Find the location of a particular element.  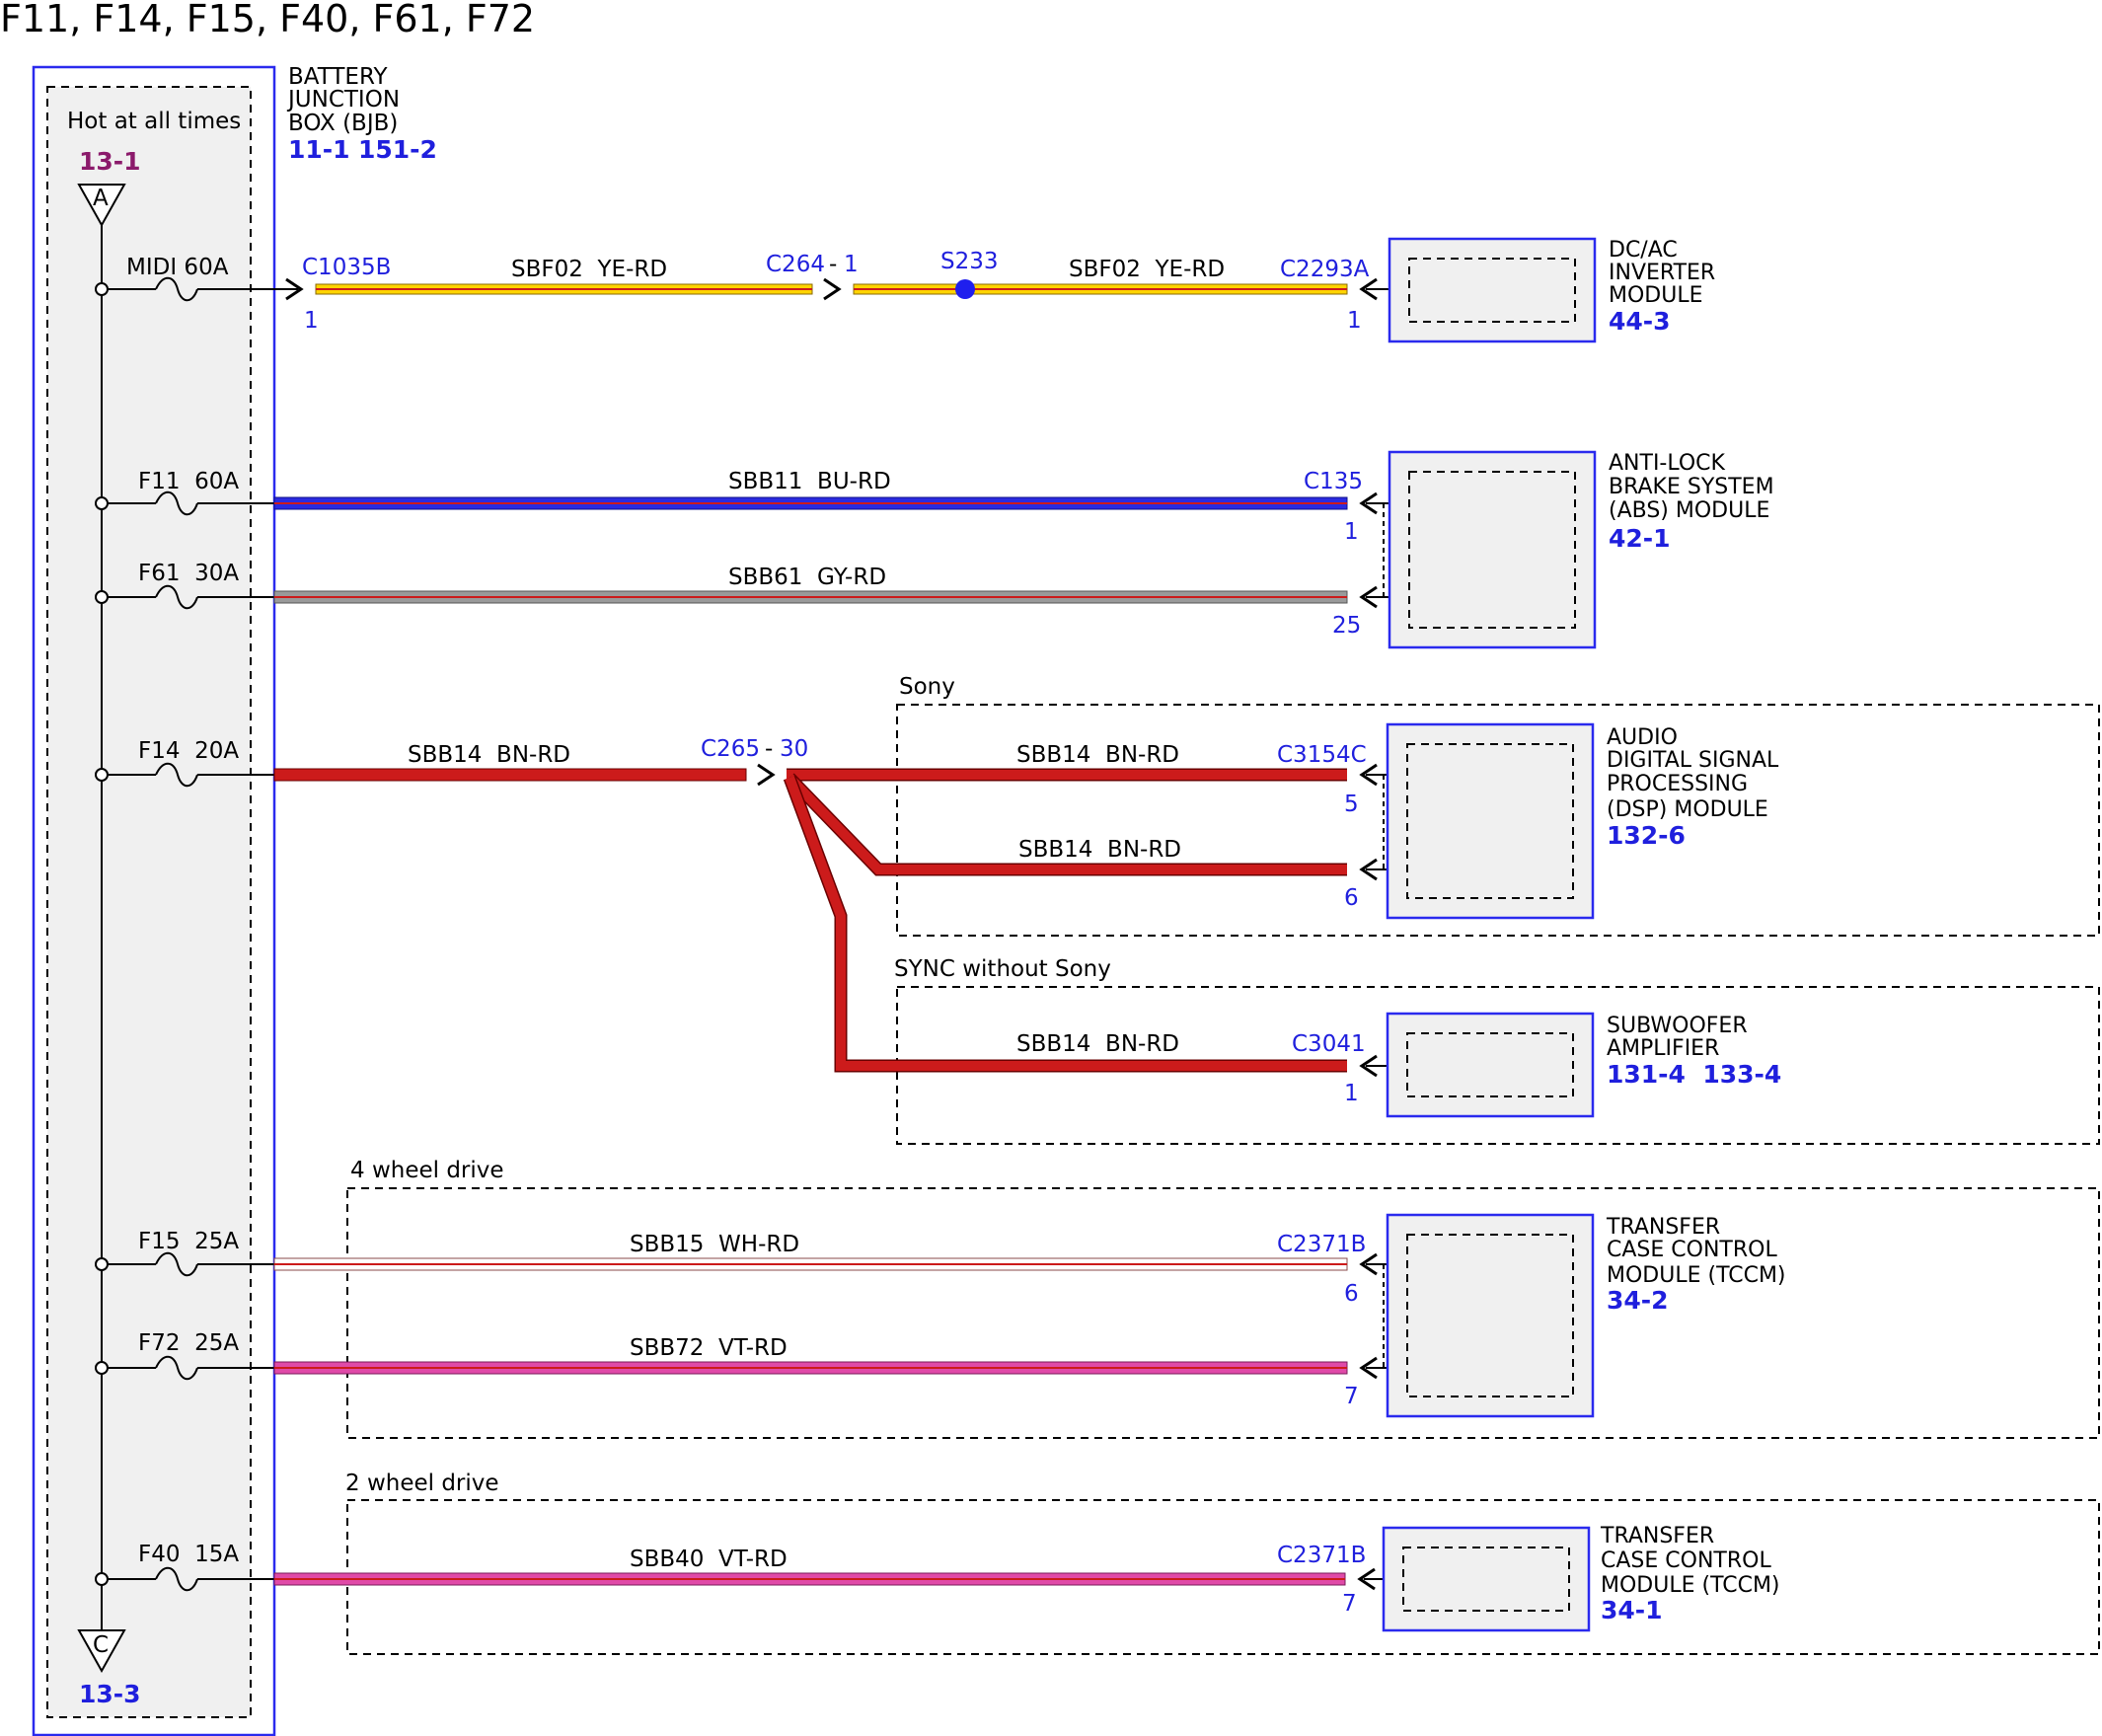

module-subwoofer-amplifier: SUBWOOFER AMPLIFIER 131-4 133-4 is located at coordinates (1584, 1065).